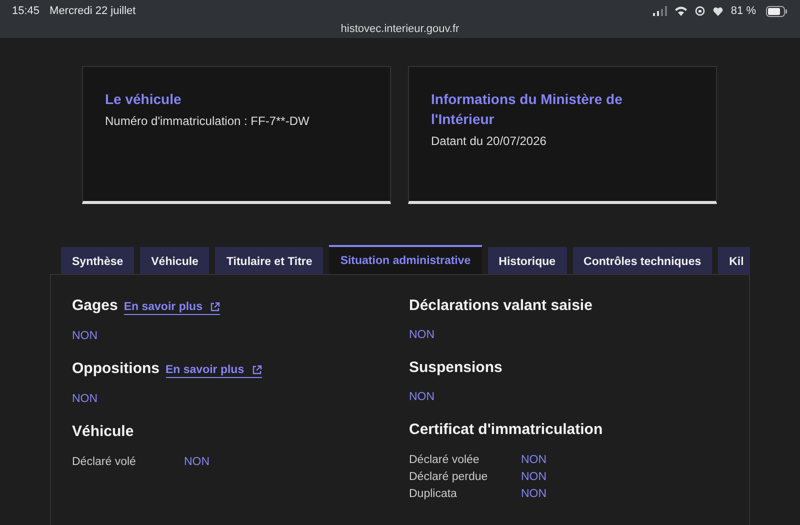  I want to click on tab: Situation administrative, so click(405, 259).